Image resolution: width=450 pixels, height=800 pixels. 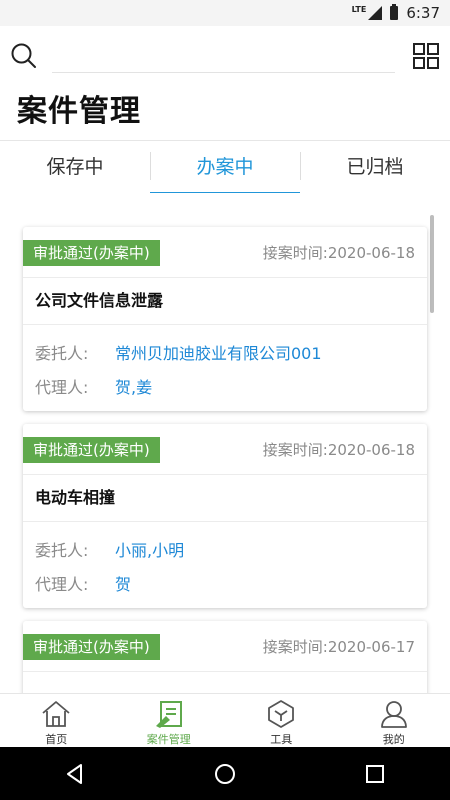 I want to click on recents-button, so click(x=375, y=774).